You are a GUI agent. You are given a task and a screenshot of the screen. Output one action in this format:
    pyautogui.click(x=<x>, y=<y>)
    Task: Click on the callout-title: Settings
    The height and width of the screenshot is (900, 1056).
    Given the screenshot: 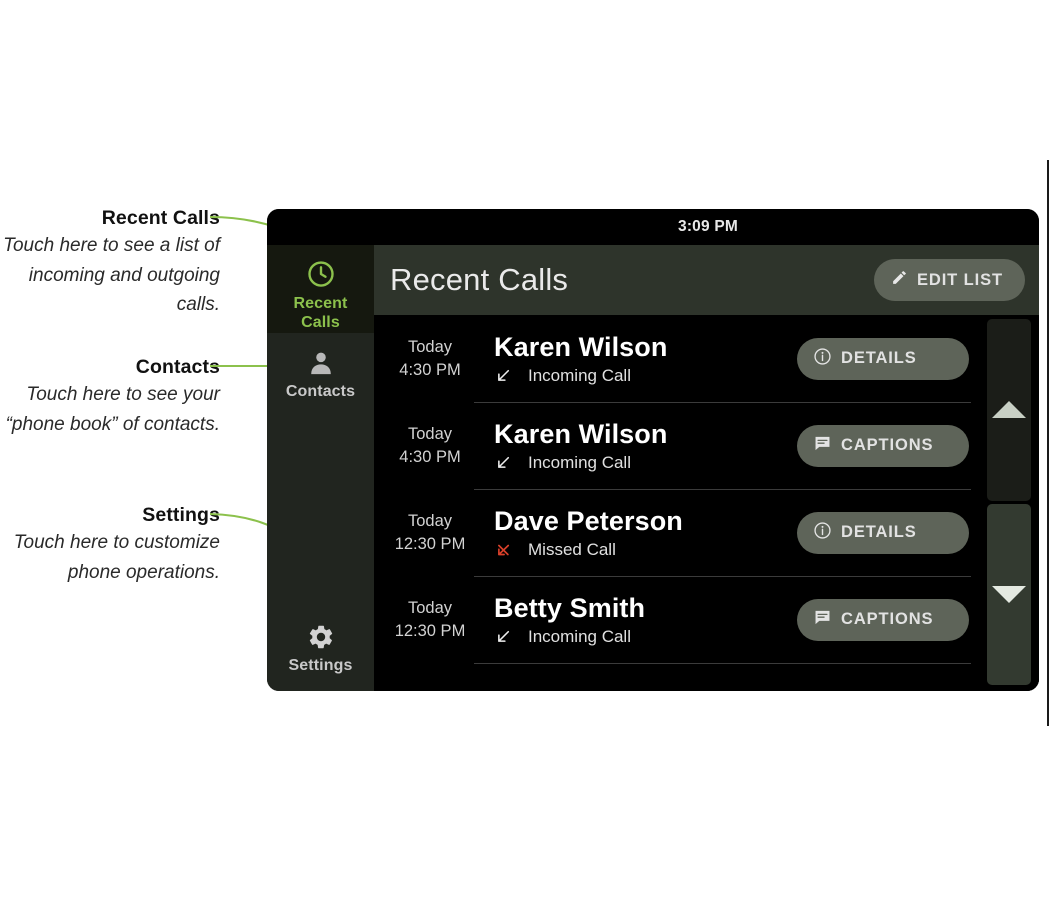 What is the action you would take?
    pyautogui.click(x=181, y=515)
    